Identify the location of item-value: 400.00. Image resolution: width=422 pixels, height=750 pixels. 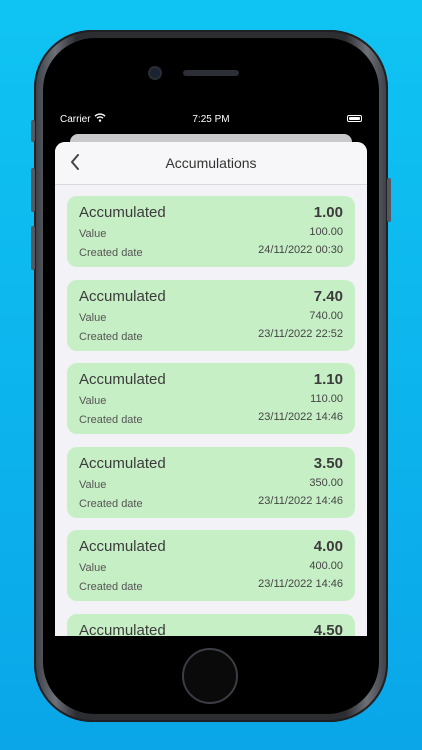
(326, 566).